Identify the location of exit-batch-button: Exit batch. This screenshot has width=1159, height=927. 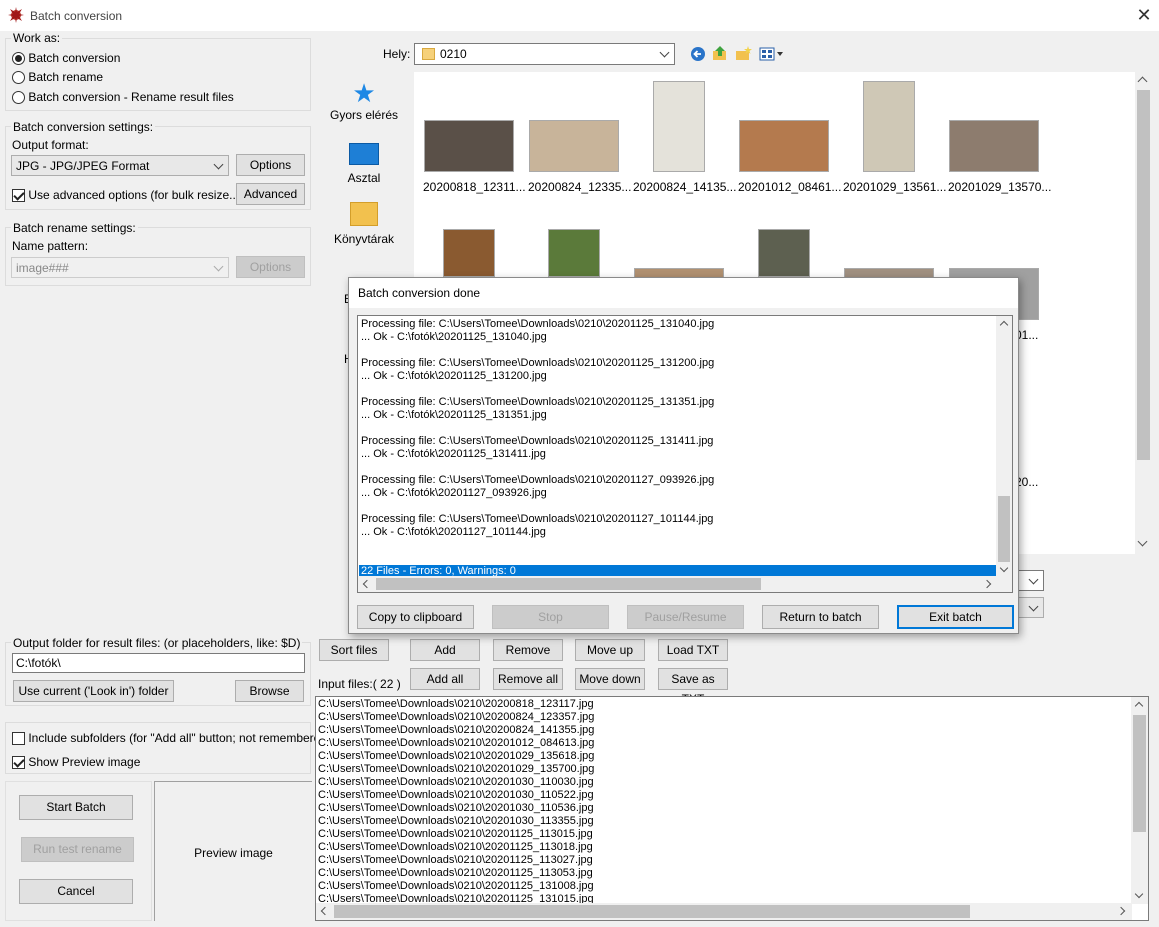
(955, 617).